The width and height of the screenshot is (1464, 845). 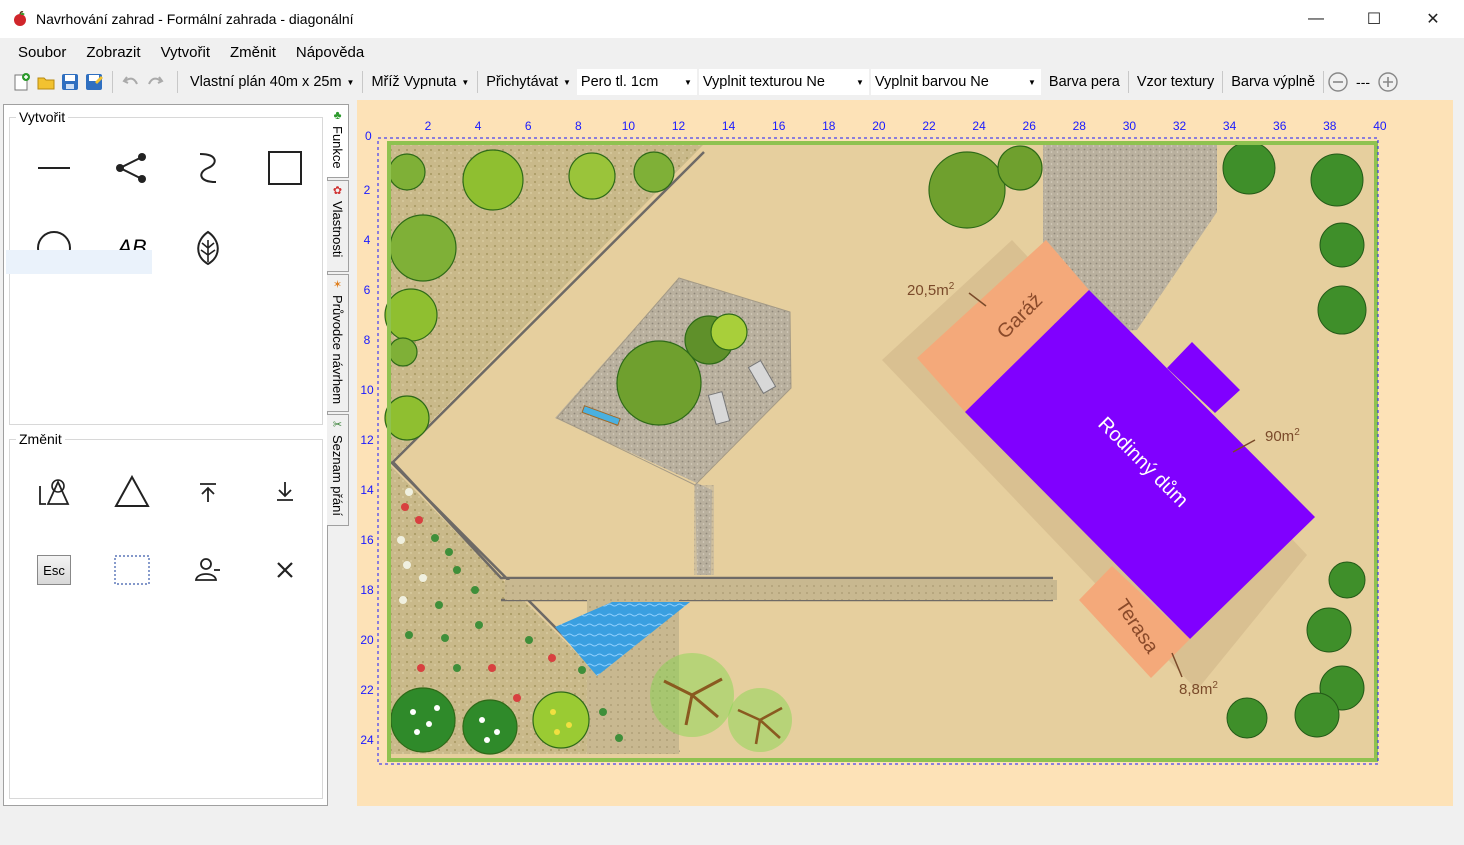 I want to click on y-ruler: 24681012141618202224, so click(x=367, y=465).